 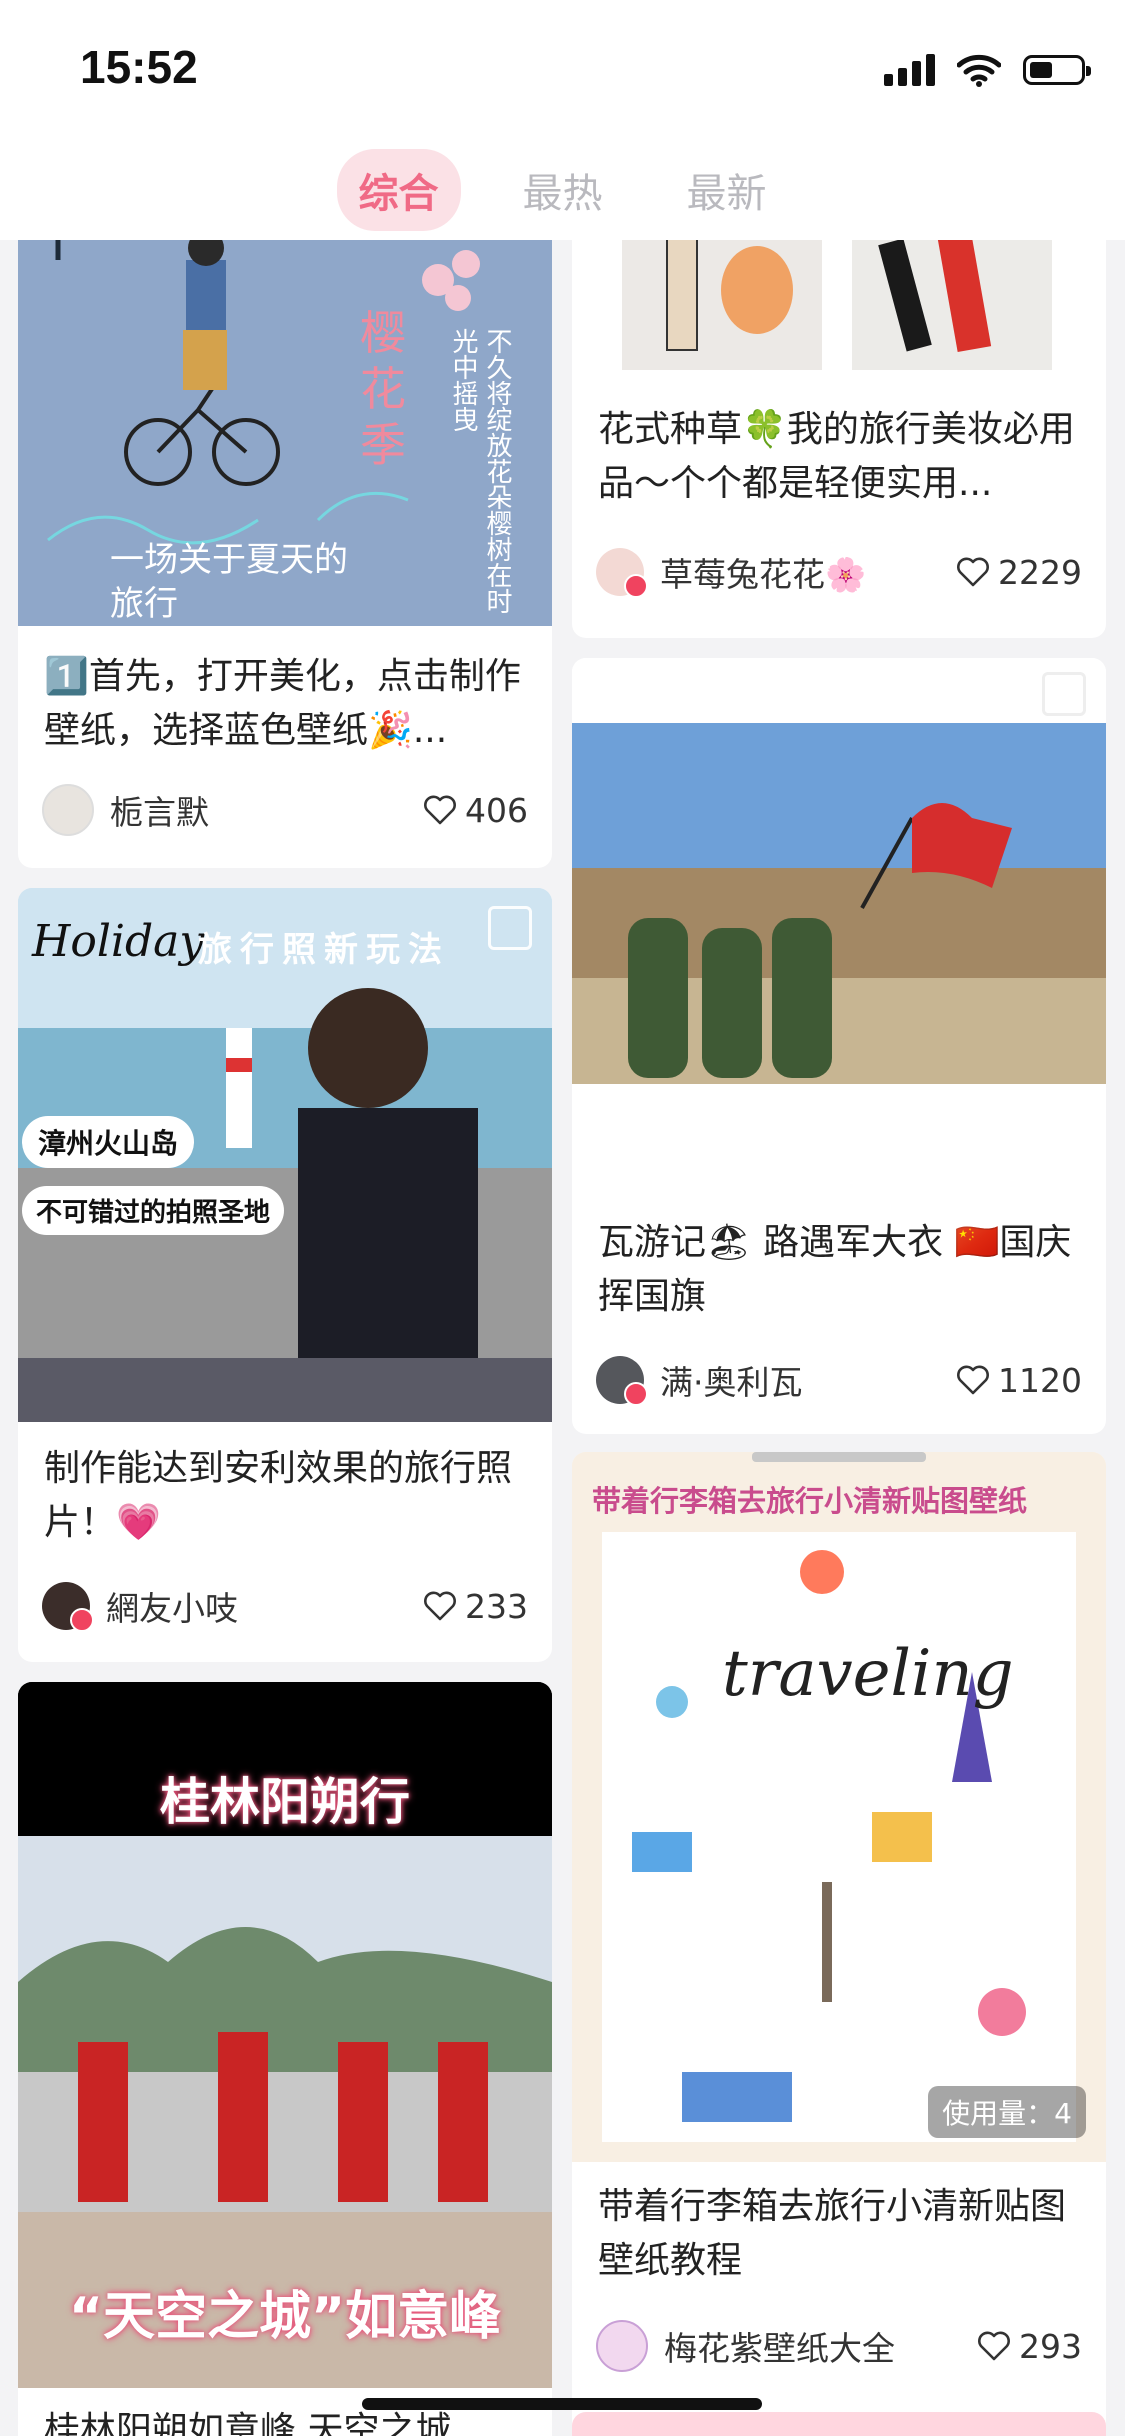 I want to click on author-name: 栀言默, so click(x=266, y=810).